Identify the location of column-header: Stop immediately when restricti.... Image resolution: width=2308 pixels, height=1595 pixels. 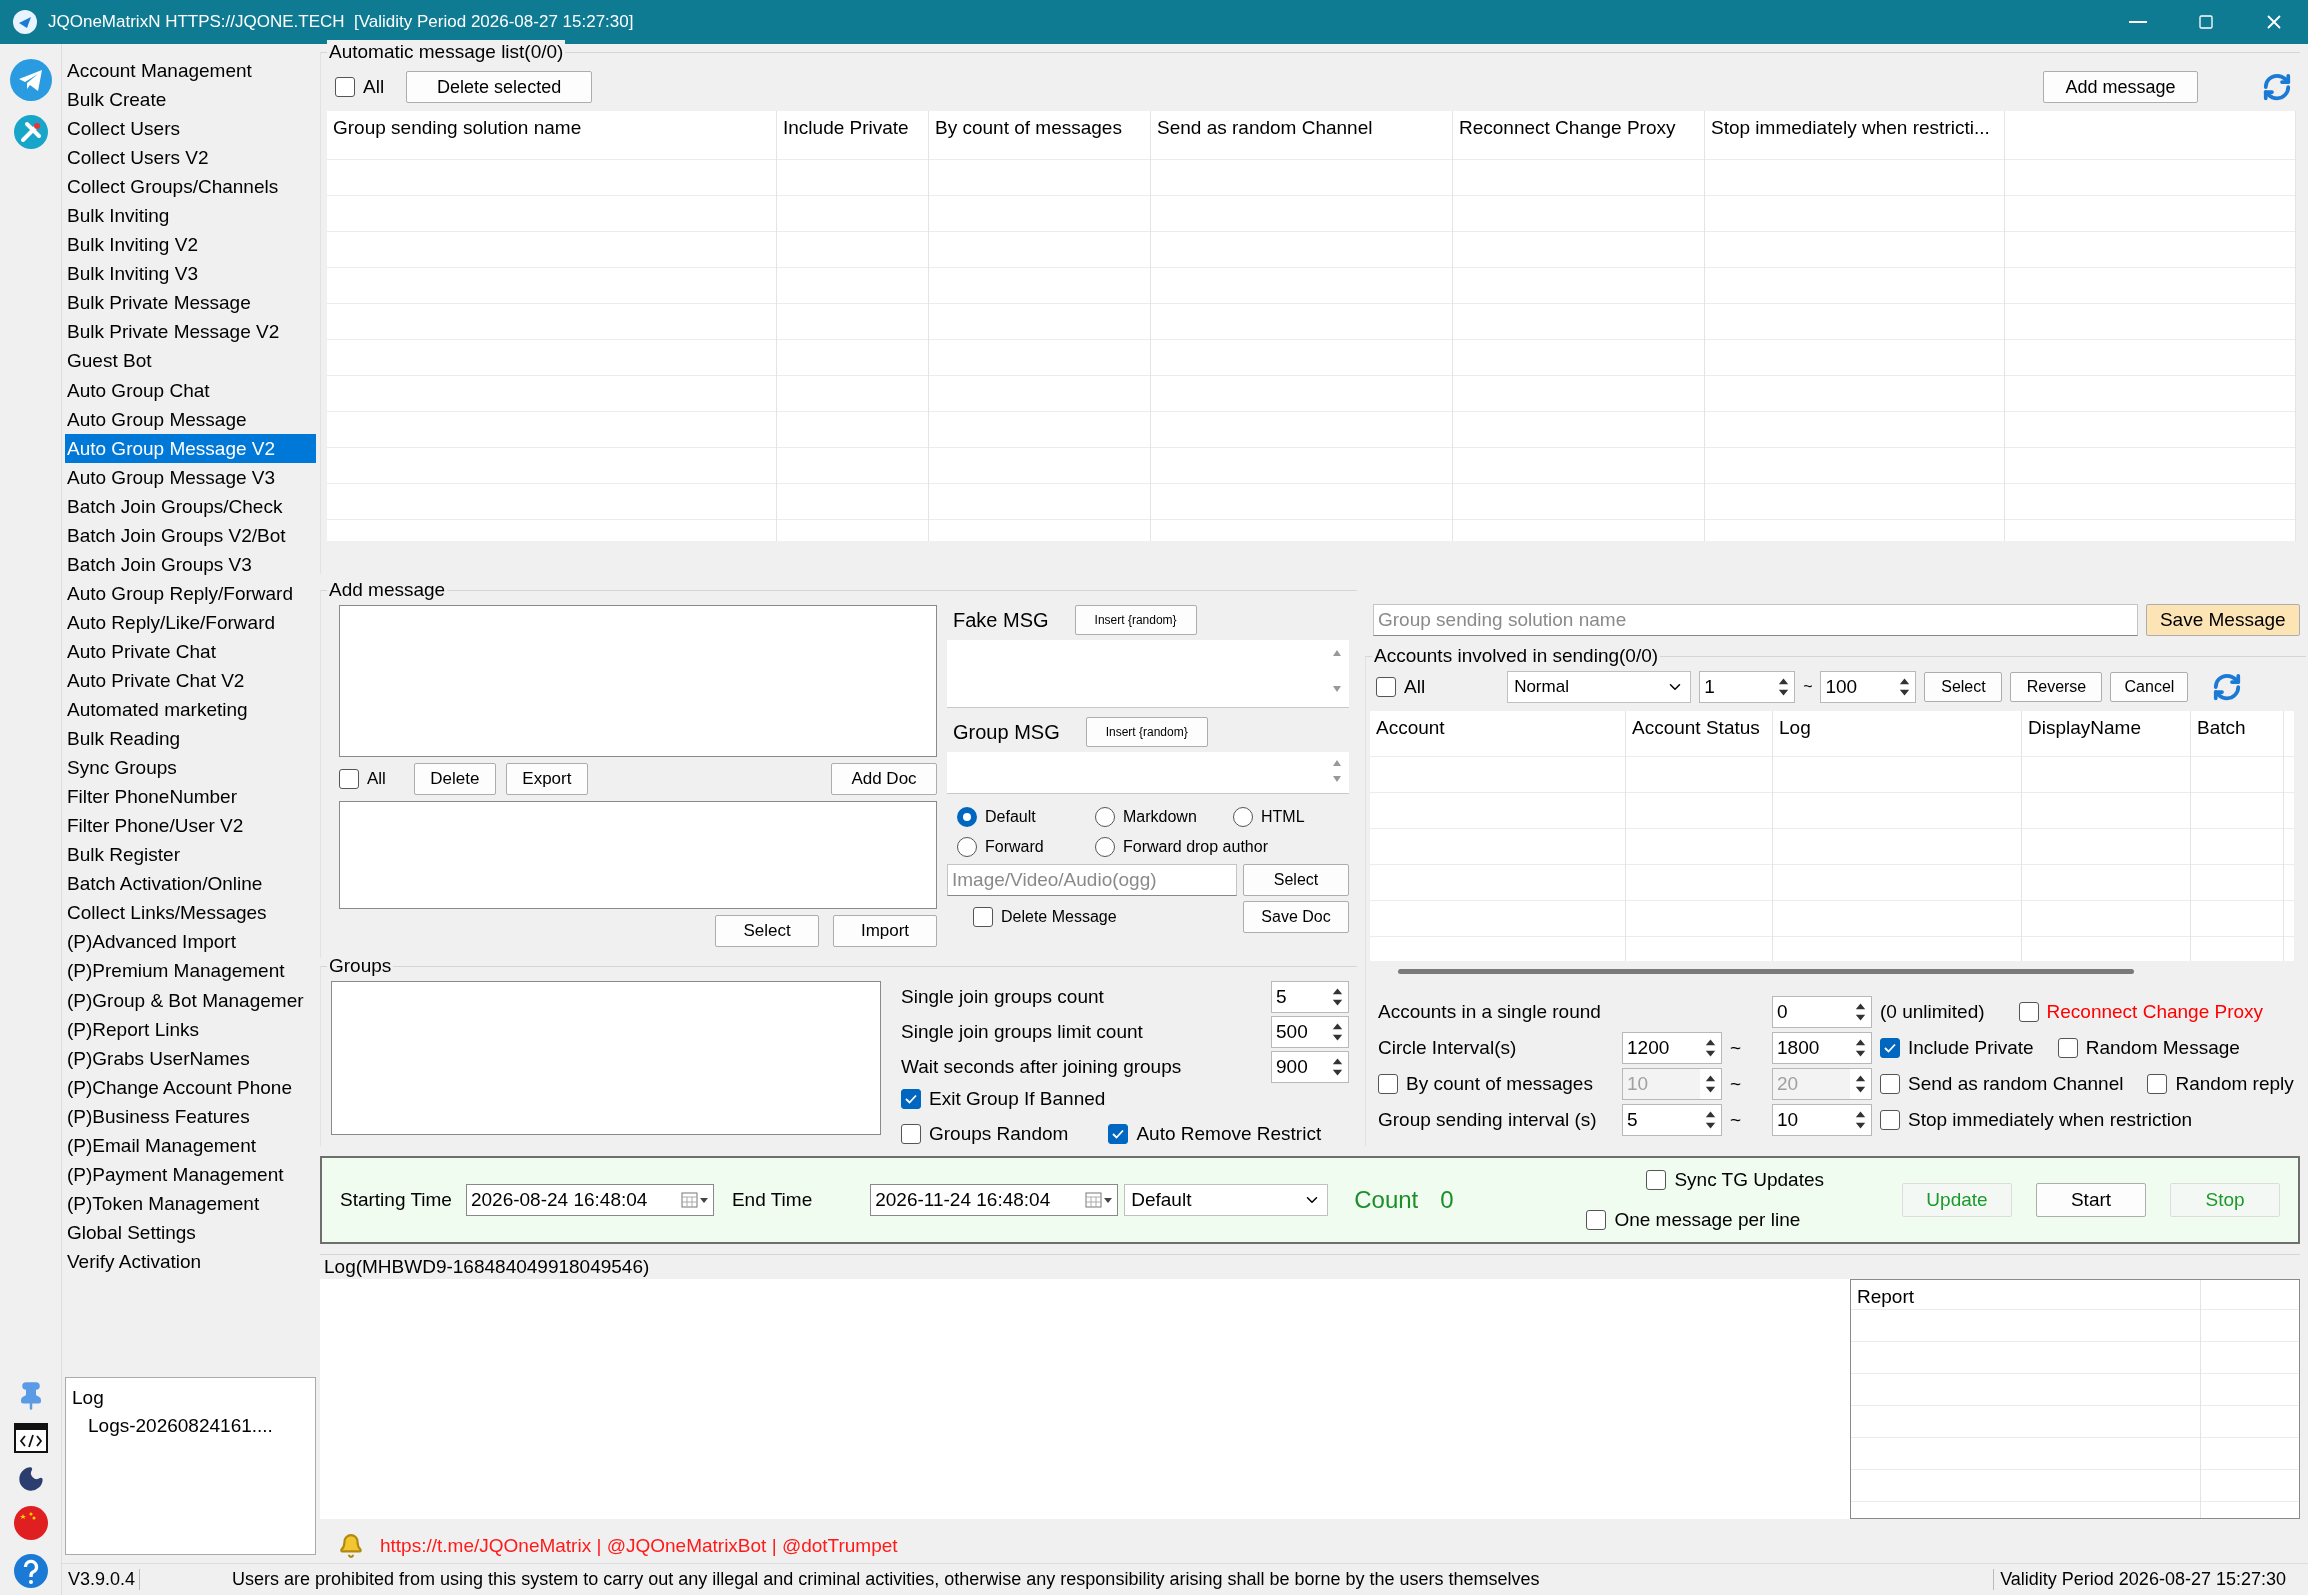
(1850, 127).